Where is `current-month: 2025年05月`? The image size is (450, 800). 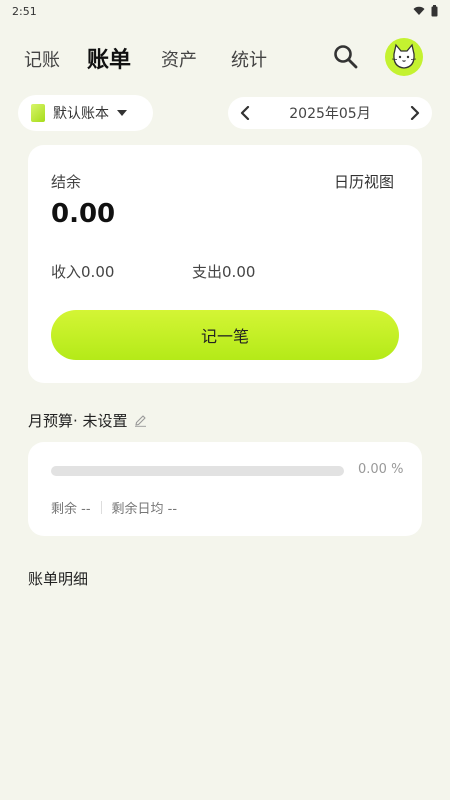
current-month: 2025年05月 is located at coordinates (329, 113).